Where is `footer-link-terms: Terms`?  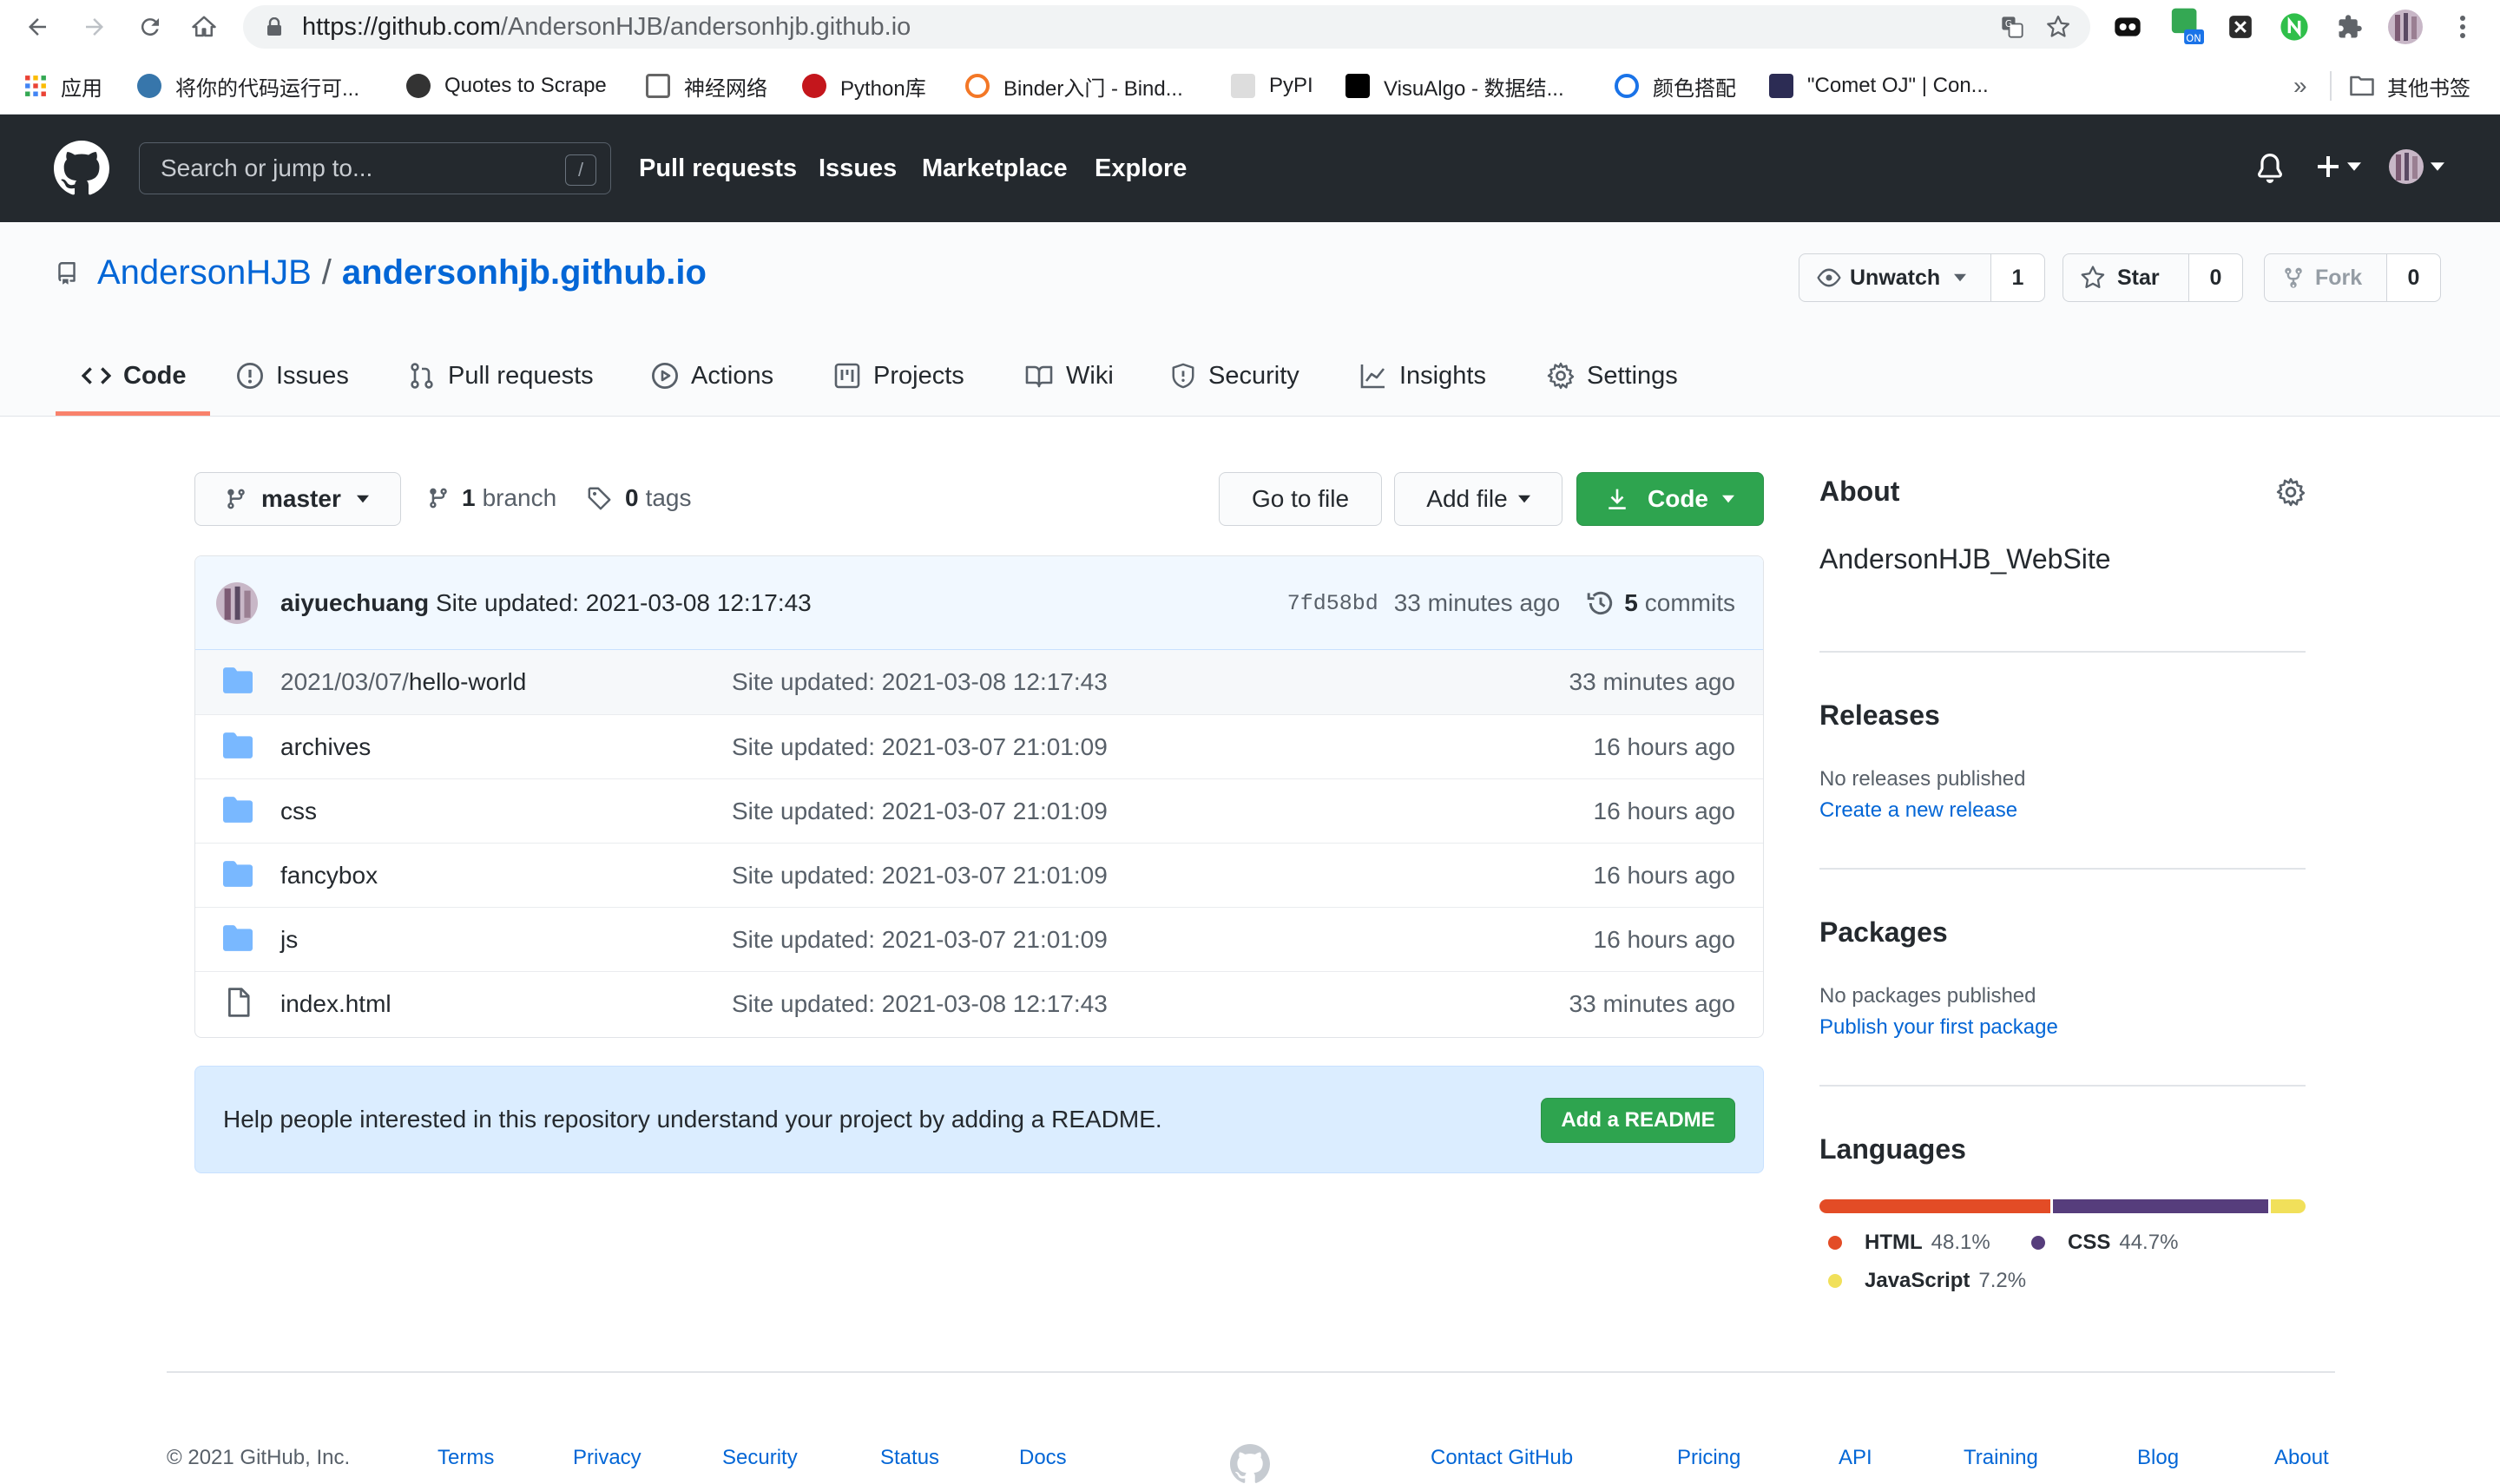
footer-link-terms: Terms is located at coordinates (466, 1458).